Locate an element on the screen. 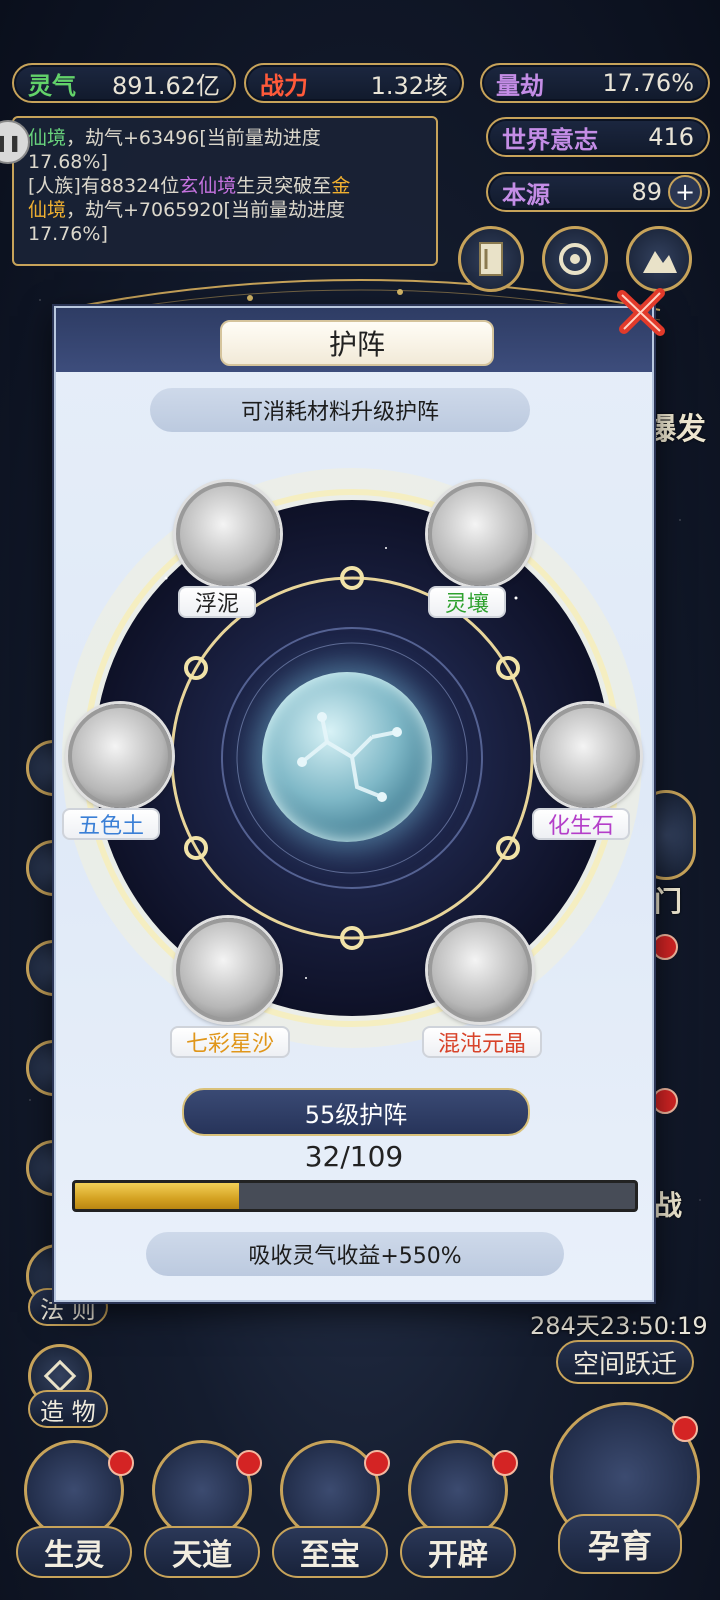 Image resolution: width=720 pixels, height=1600 pixels. lingqi-bar: 灵气 891.62亿 is located at coordinates (124, 83).